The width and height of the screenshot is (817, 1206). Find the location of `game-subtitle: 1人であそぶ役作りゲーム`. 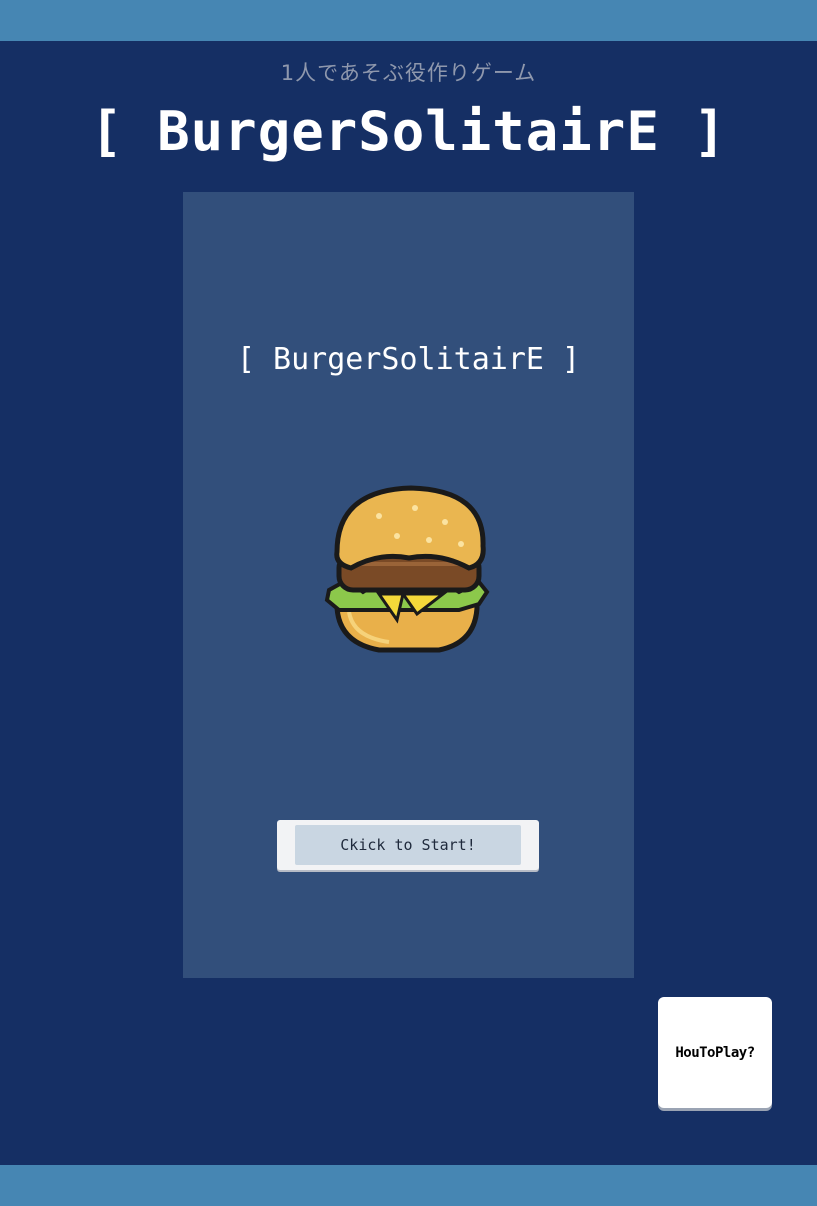

game-subtitle: 1人であそぶ役作りゲーム is located at coordinates (408, 73).